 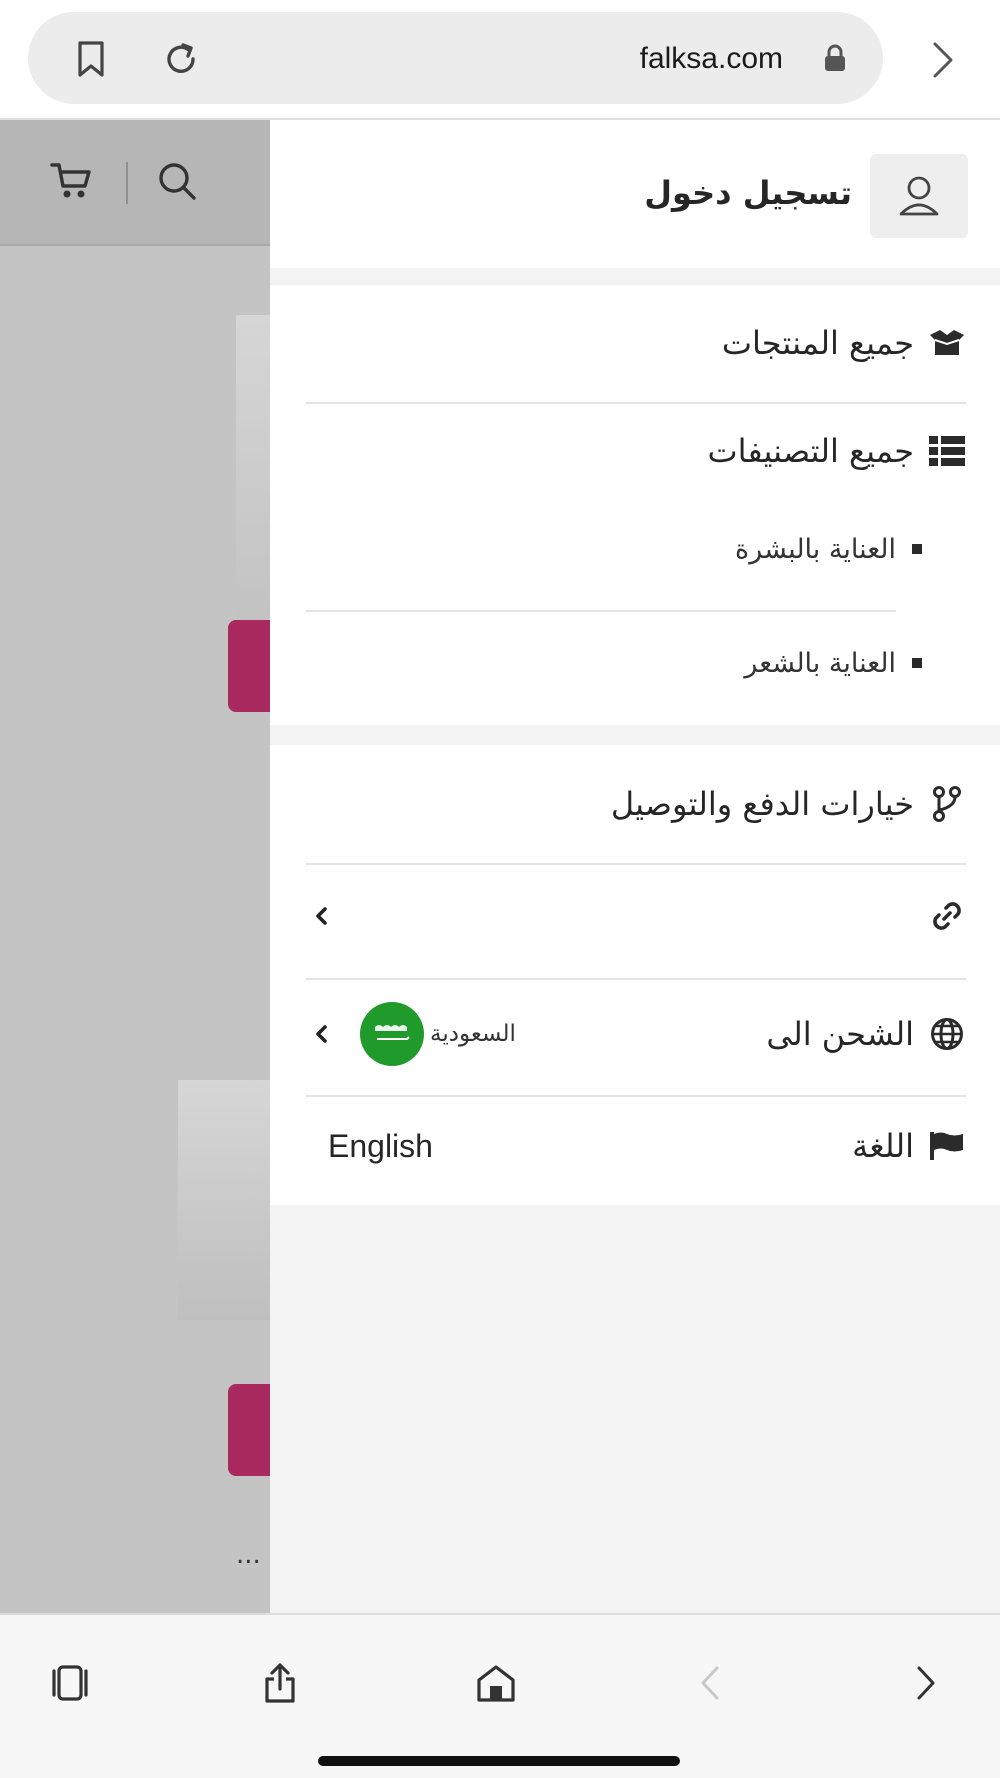 What do you see at coordinates (91, 59) in the screenshot?
I see `bookmark-icon` at bounding box center [91, 59].